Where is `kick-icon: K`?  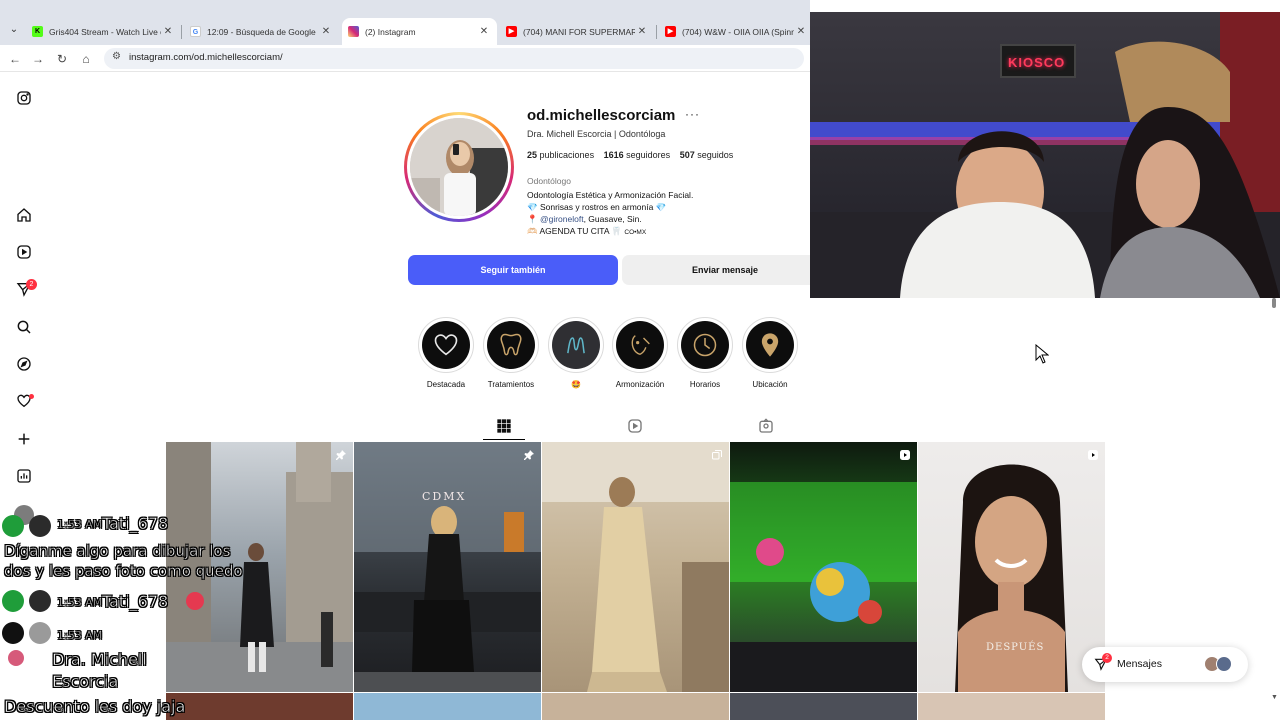 kick-icon: K is located at coordinates (37, 31).